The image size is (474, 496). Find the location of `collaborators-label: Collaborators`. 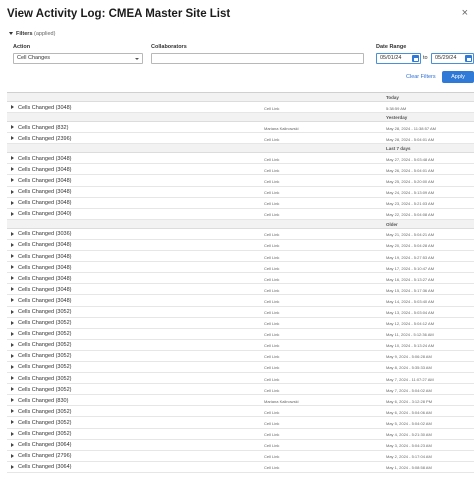

collaborators-label: Collaborators is located at coordinates (169, 47).